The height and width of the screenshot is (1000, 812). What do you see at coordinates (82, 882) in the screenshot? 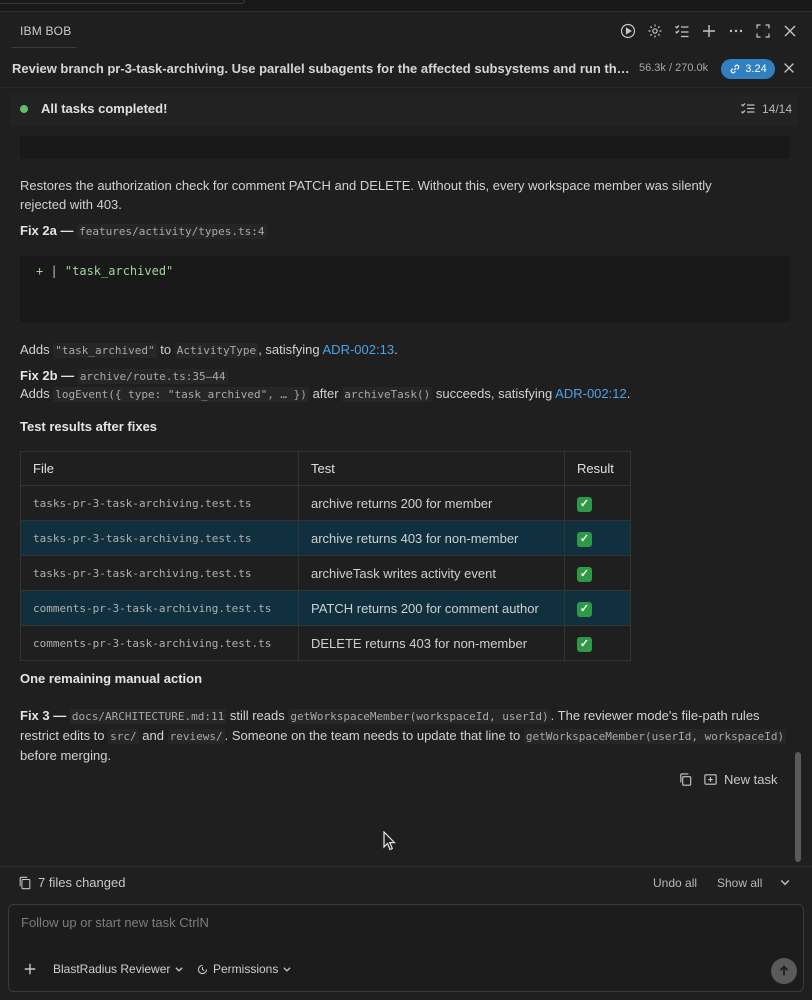
I see `files-changed-label: 7 files changed` at bounding box center [82, 882].